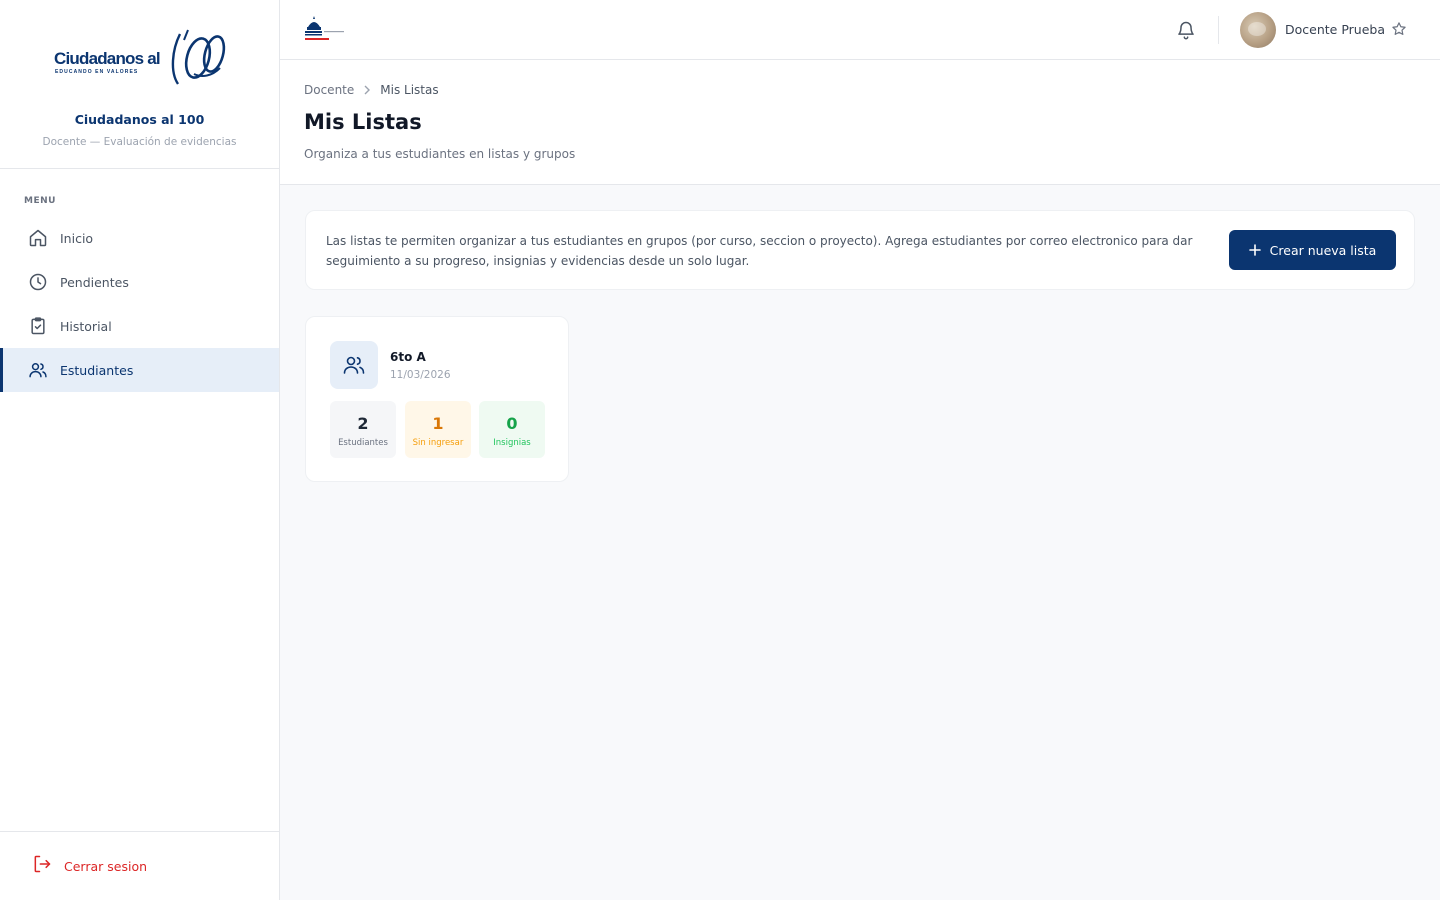 This screenshot has width=1440, height=900. I want to click on logout-icon, so click(42, 866).